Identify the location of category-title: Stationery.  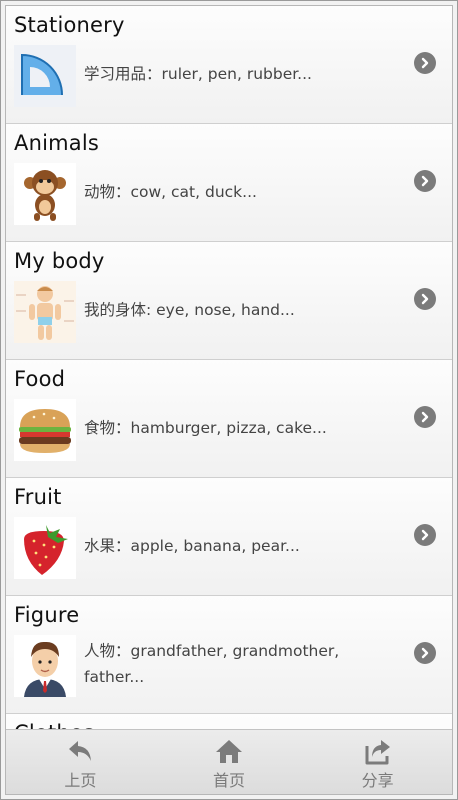
(69, 25).